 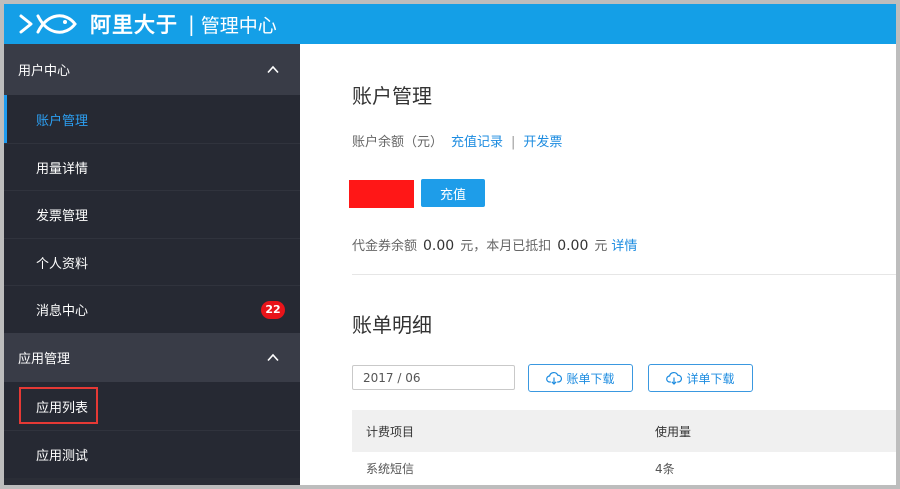 What do you see at coordinates (381, 194) in the screenshot?
I see `redacted-balance-value` at bounding box center [381, 194].